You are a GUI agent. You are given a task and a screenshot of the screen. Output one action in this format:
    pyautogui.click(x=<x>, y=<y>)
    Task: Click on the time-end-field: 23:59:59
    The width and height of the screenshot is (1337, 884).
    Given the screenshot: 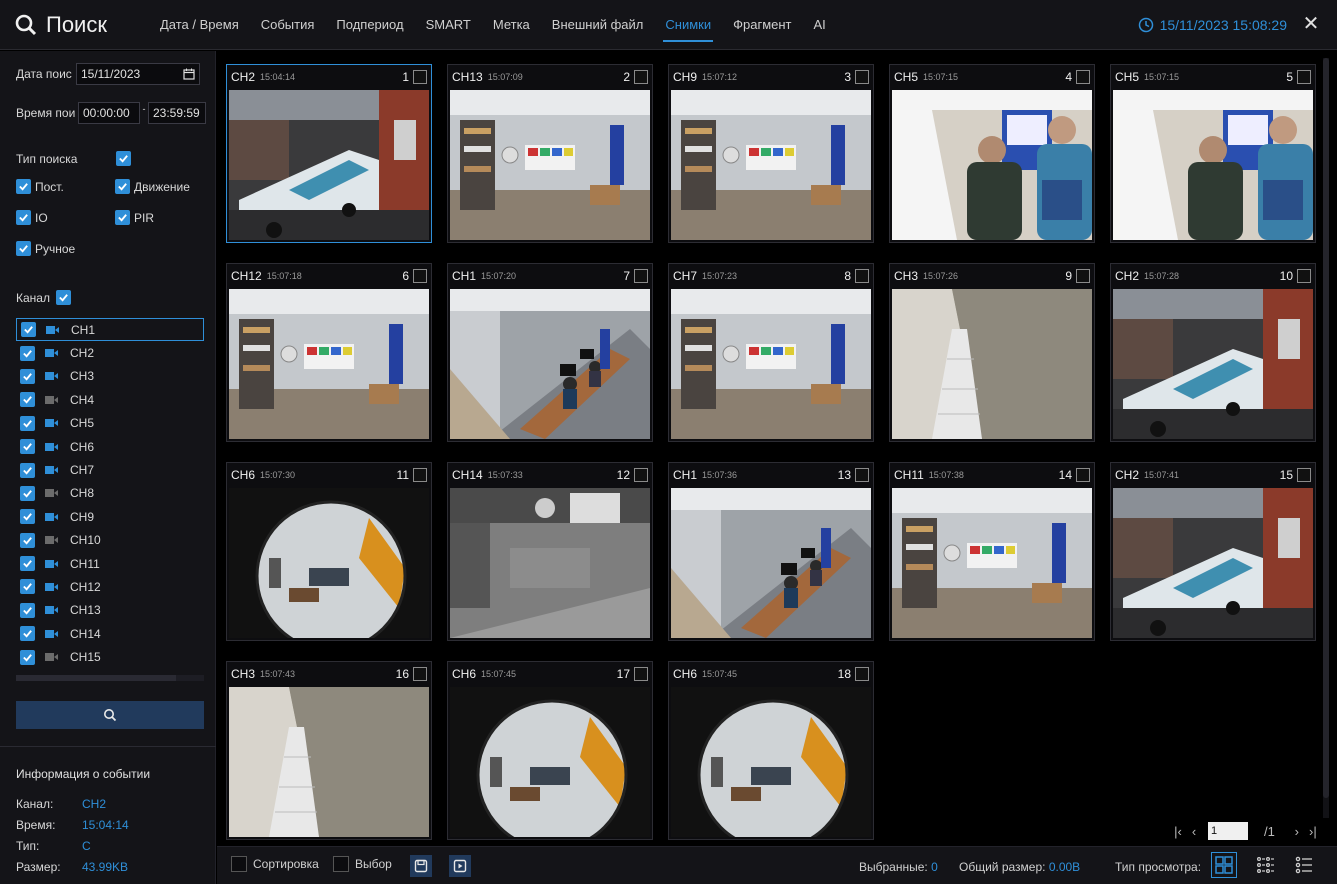 What is the action you would take?
    pyautogui.click(x=177, y=113)
    